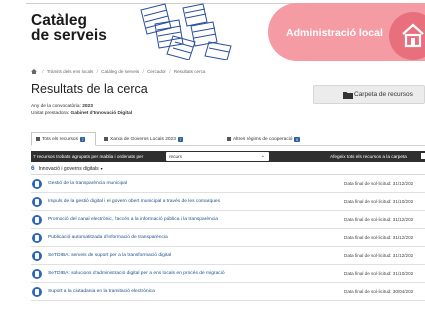  I want to click on building-icon, so click(413, 35).